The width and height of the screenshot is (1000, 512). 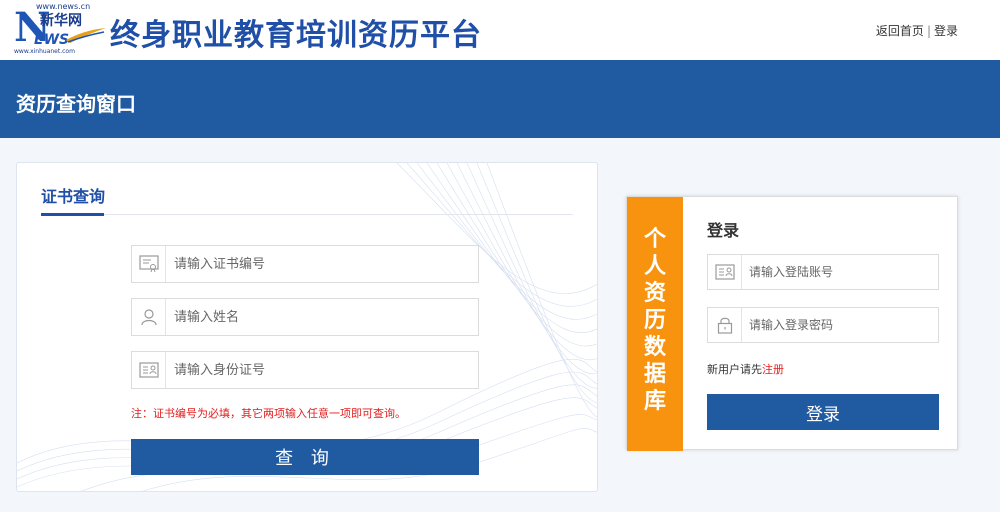 I want to click on logo-url: www.xinhuanet.com, so click(x=44, y=51).